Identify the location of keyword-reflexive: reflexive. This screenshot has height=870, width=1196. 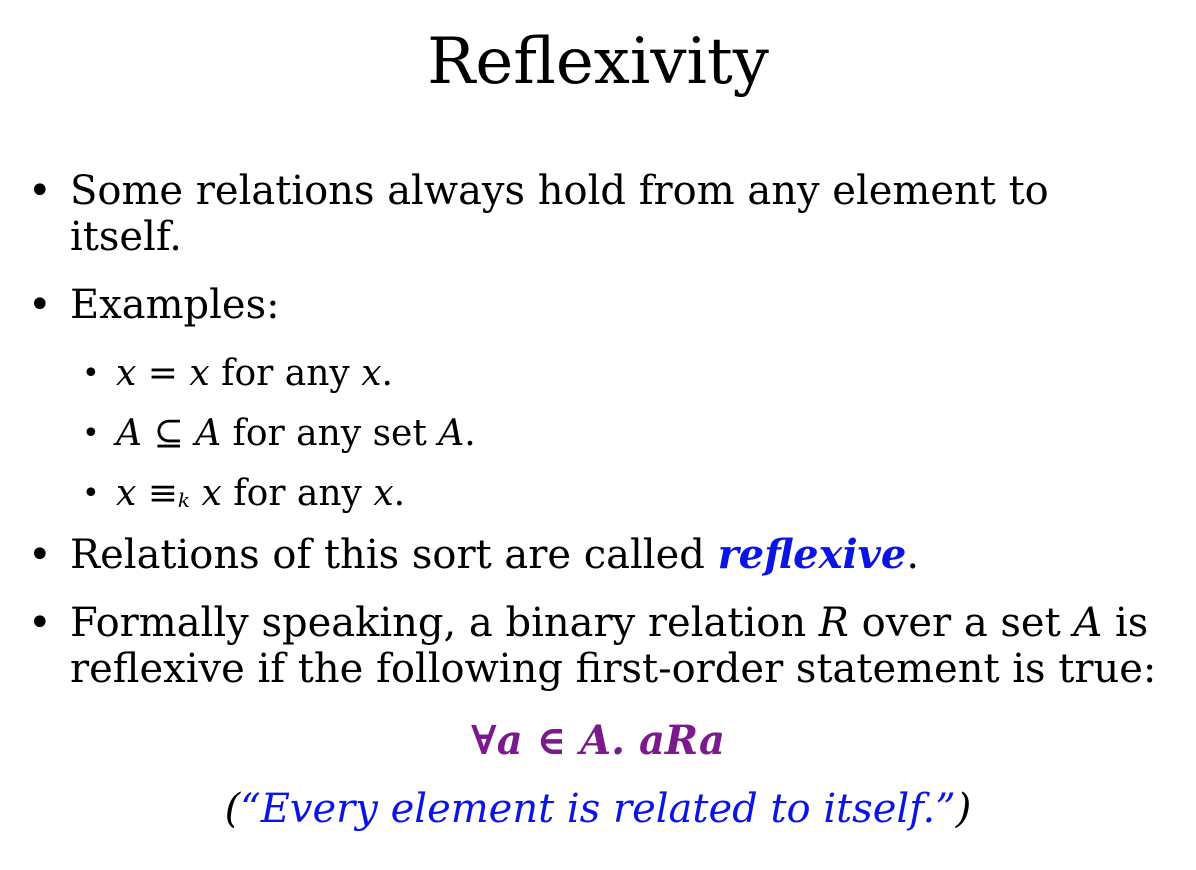
(812, 554).